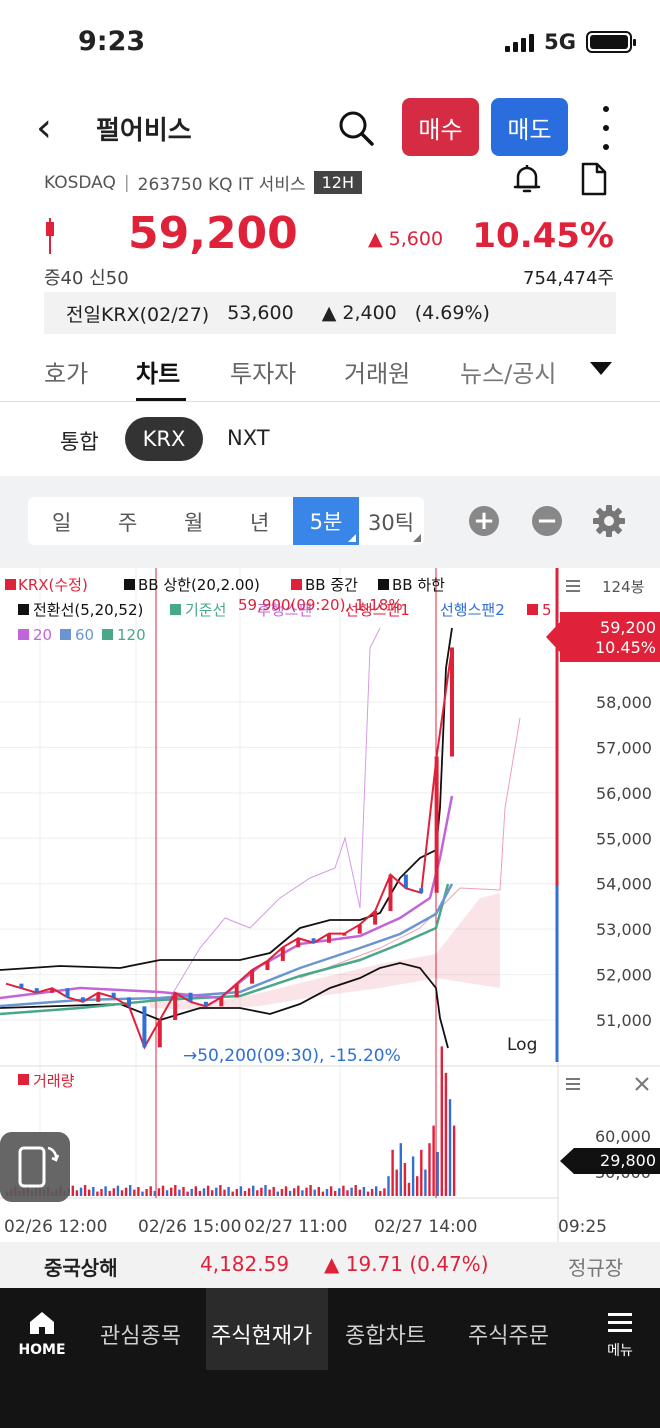 This screenshot has height=1428, width=660. Describe the element at coordinates (356, 128) in the screenshot. I see `search-icon` at that location.